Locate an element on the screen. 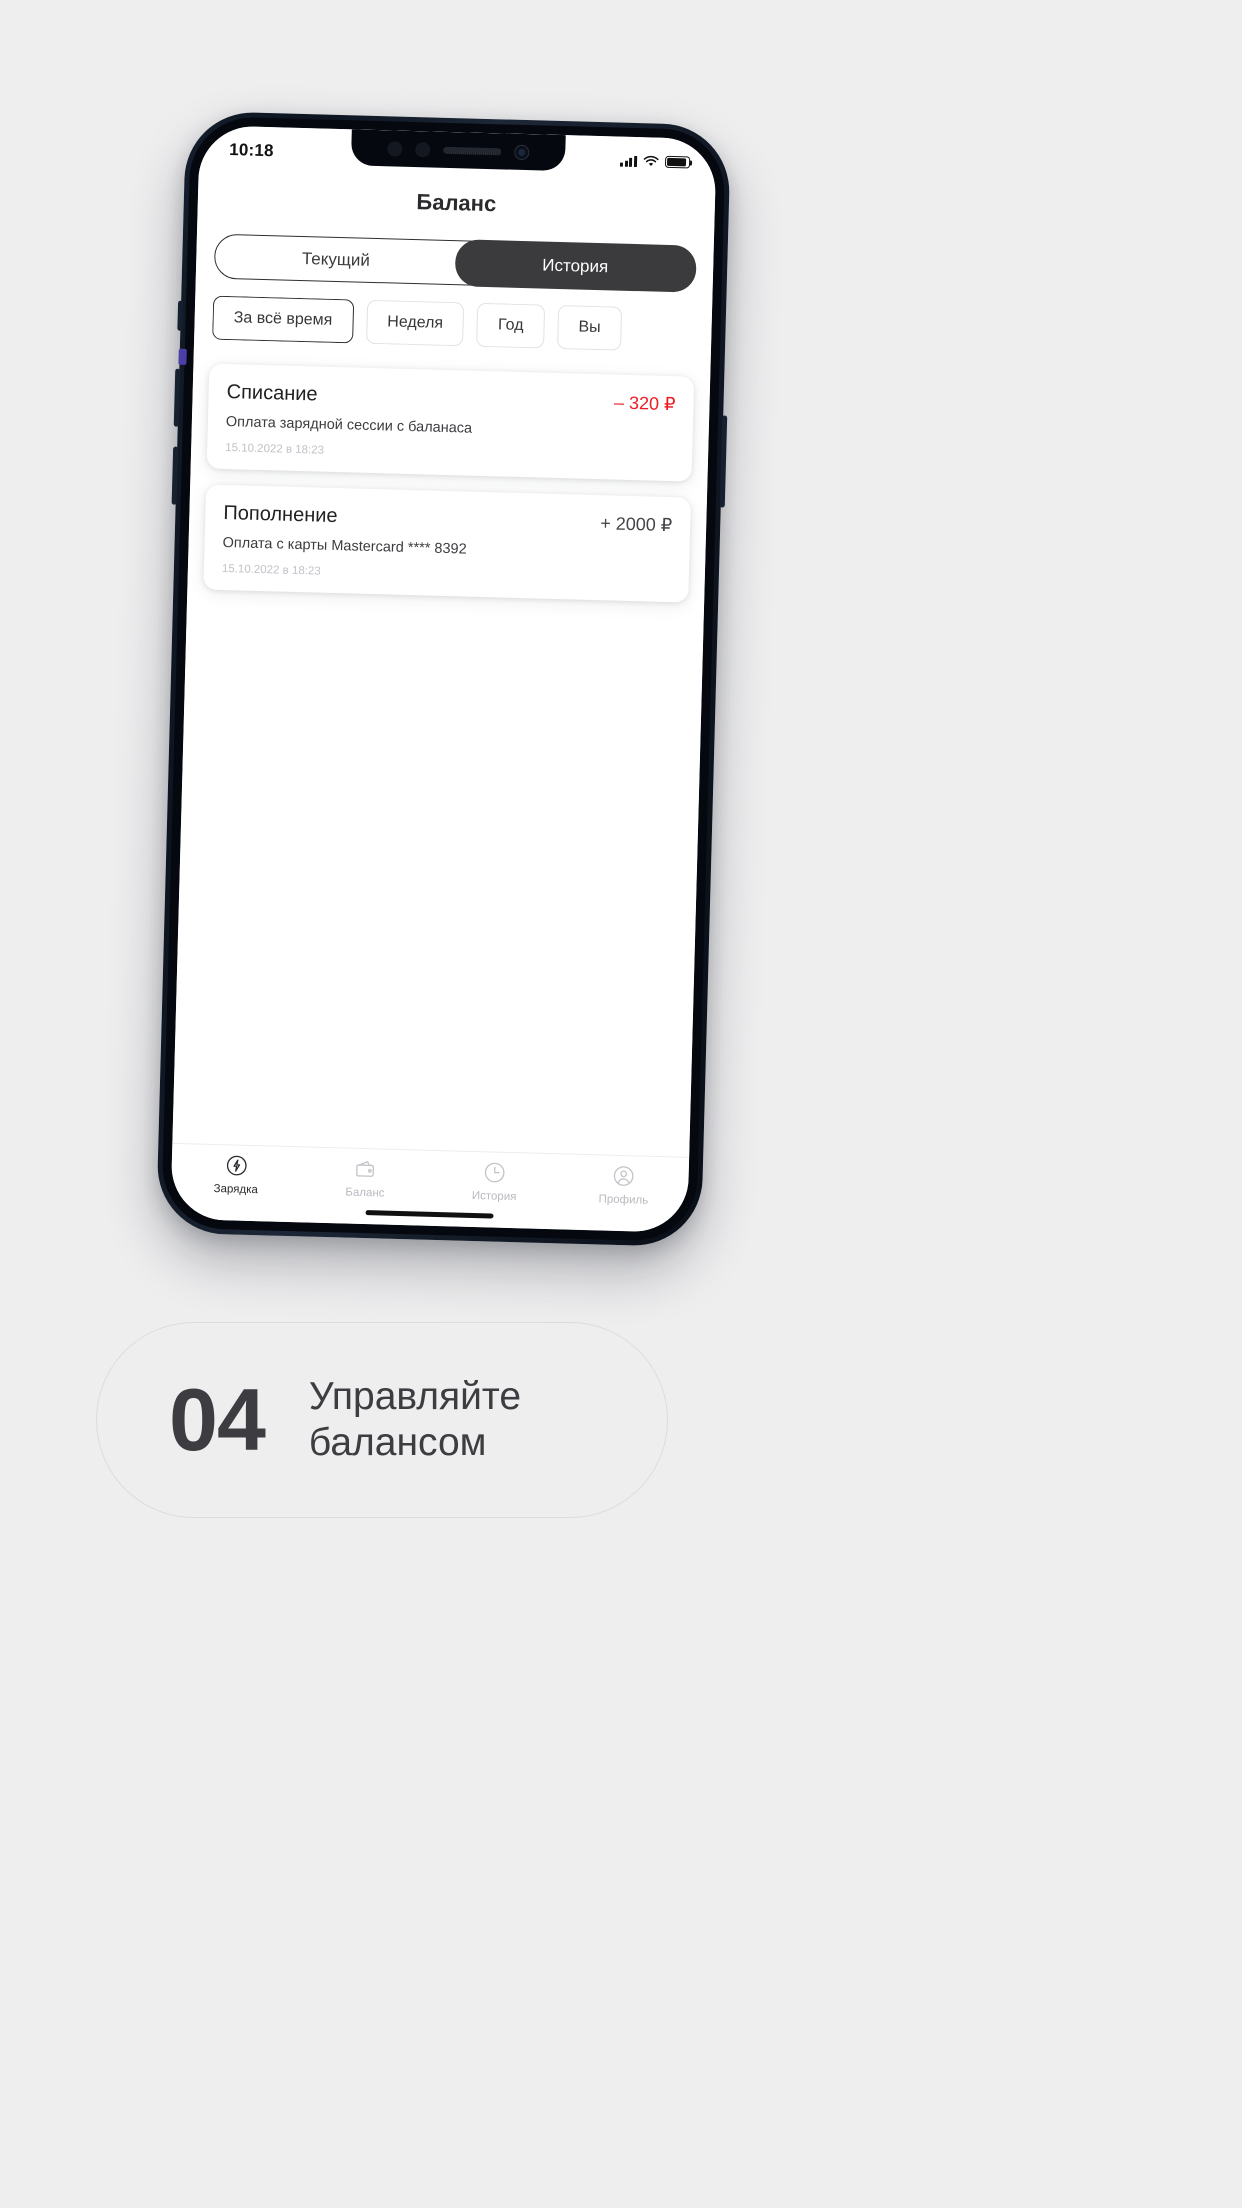  power-button is located at coordinates (723, 461).